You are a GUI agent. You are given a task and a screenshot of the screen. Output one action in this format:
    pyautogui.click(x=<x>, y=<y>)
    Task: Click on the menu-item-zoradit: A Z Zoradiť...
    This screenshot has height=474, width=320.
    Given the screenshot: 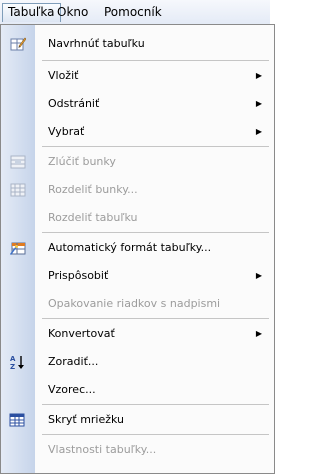 What is the action you would take?
    pyautogui.click(x=138, y=362)
    